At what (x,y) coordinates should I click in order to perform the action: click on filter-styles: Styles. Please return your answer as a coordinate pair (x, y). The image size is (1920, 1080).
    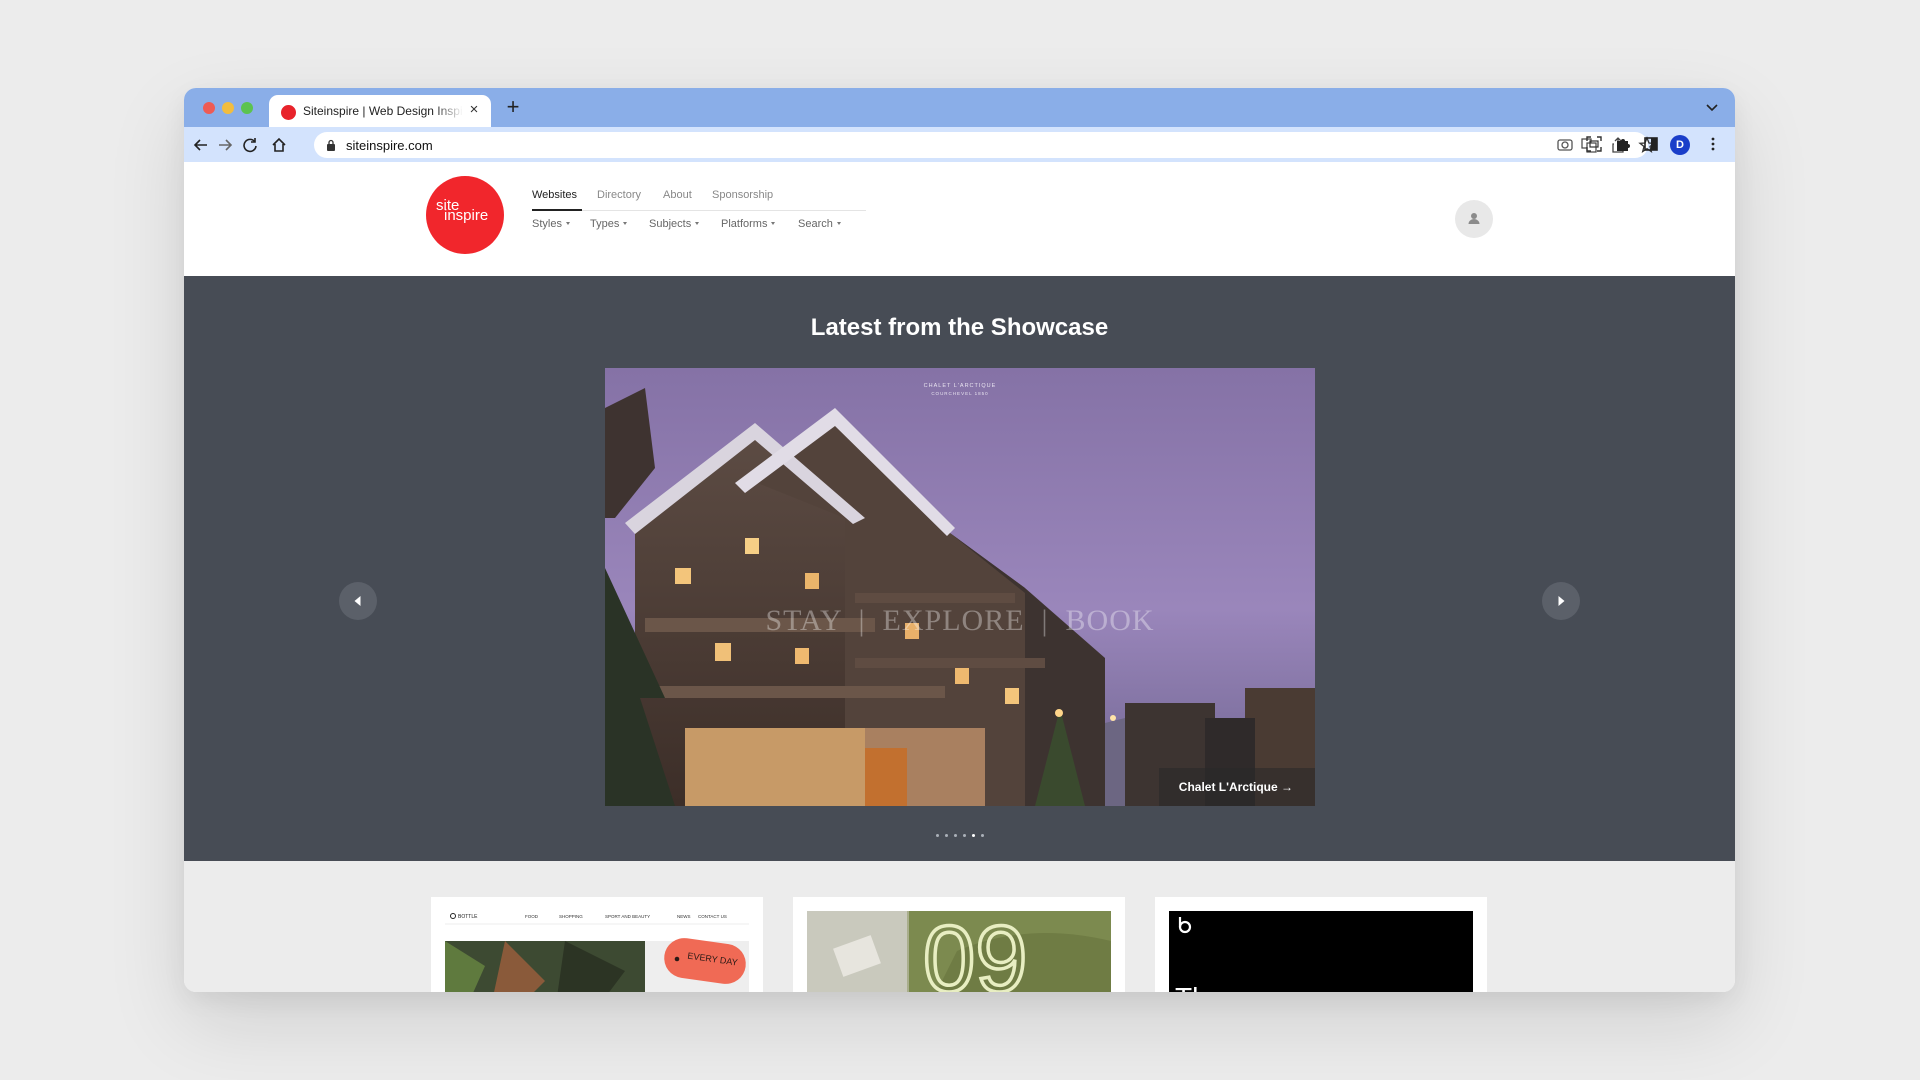
    Looking at the image, I should click on (551, 224).